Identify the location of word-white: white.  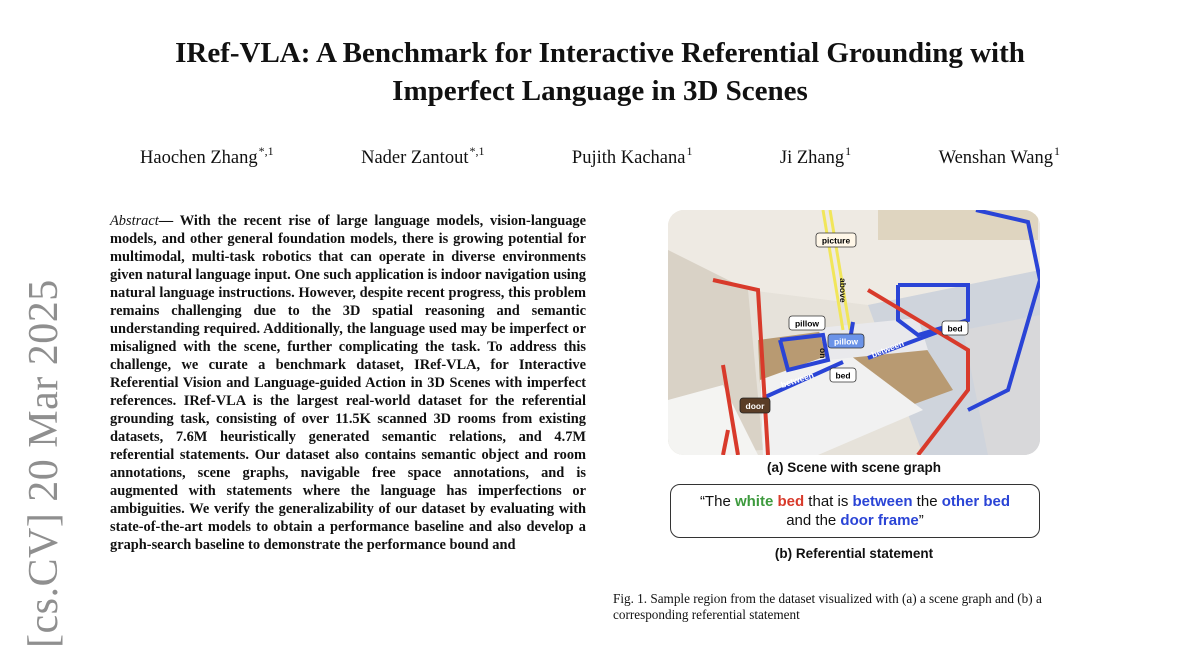
(754, 501).